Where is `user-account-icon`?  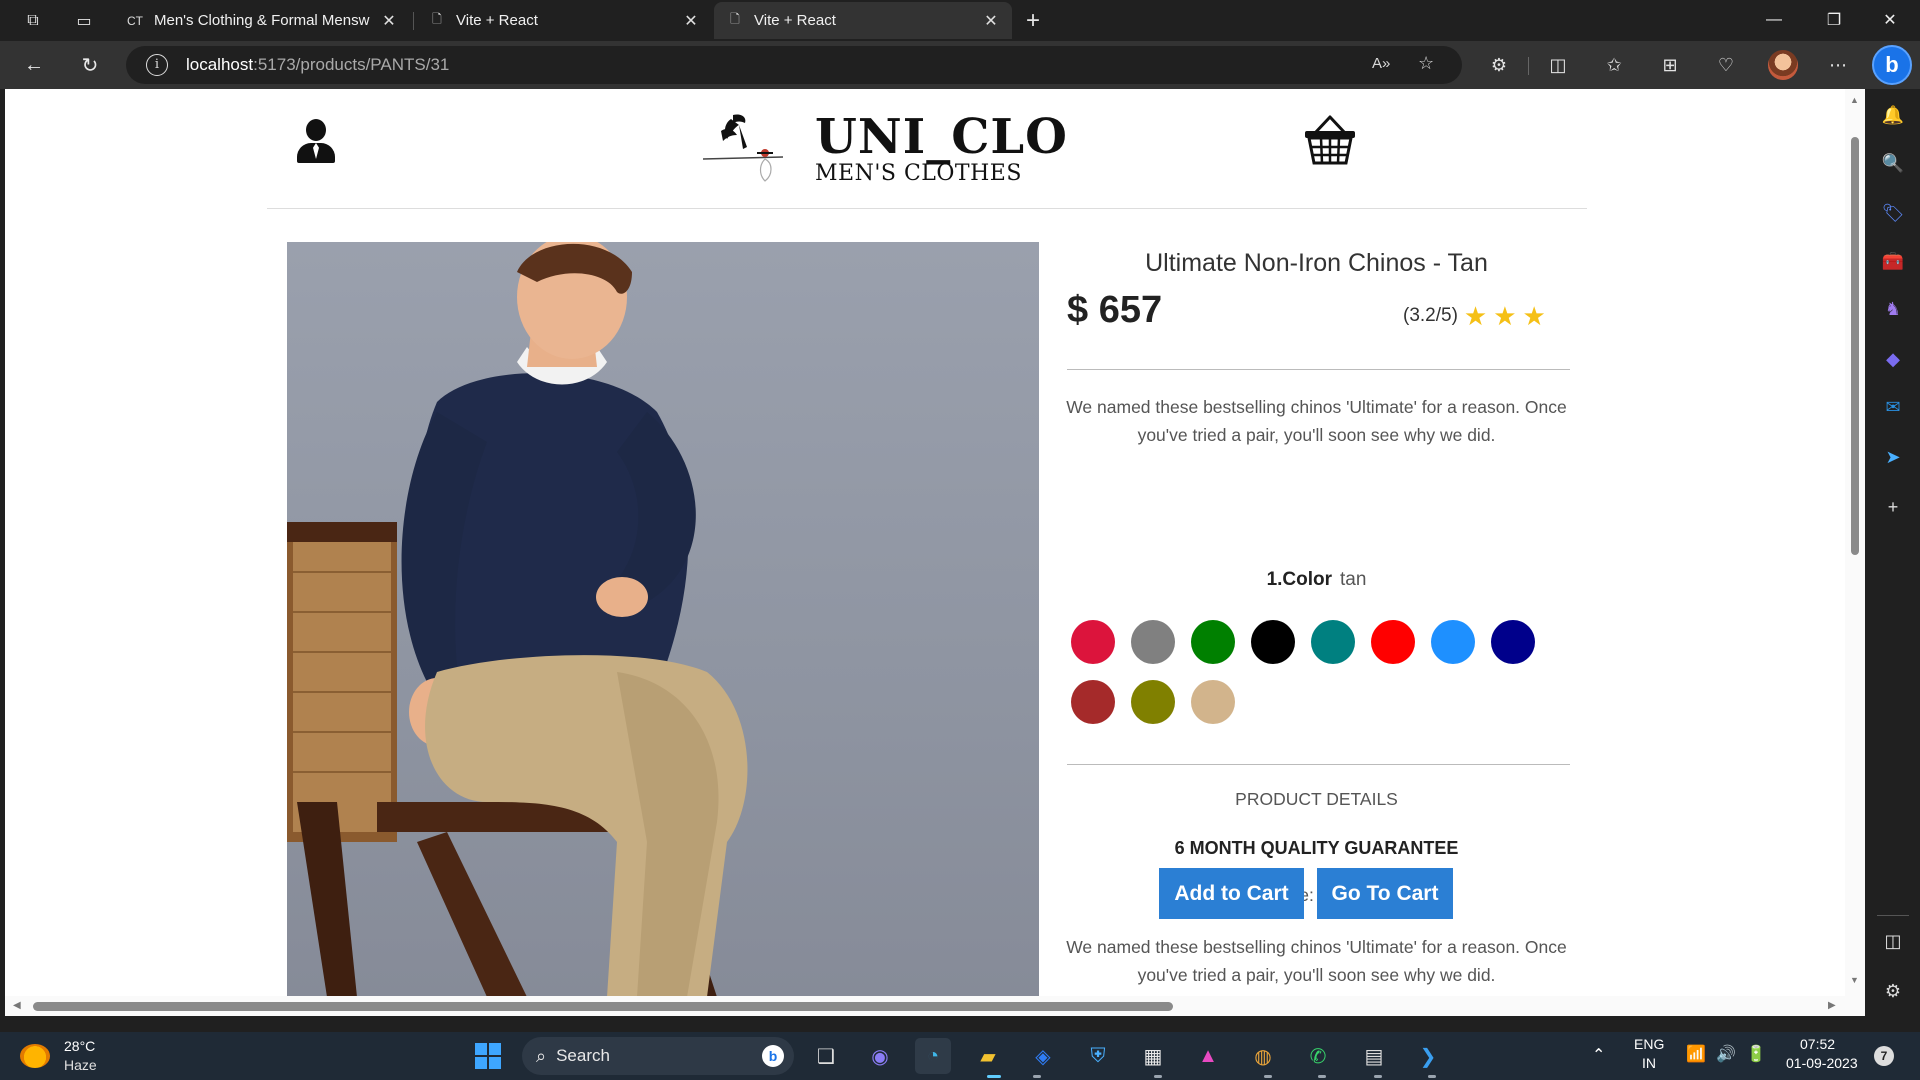 user-account-icon is located at coordinates (316, 142).